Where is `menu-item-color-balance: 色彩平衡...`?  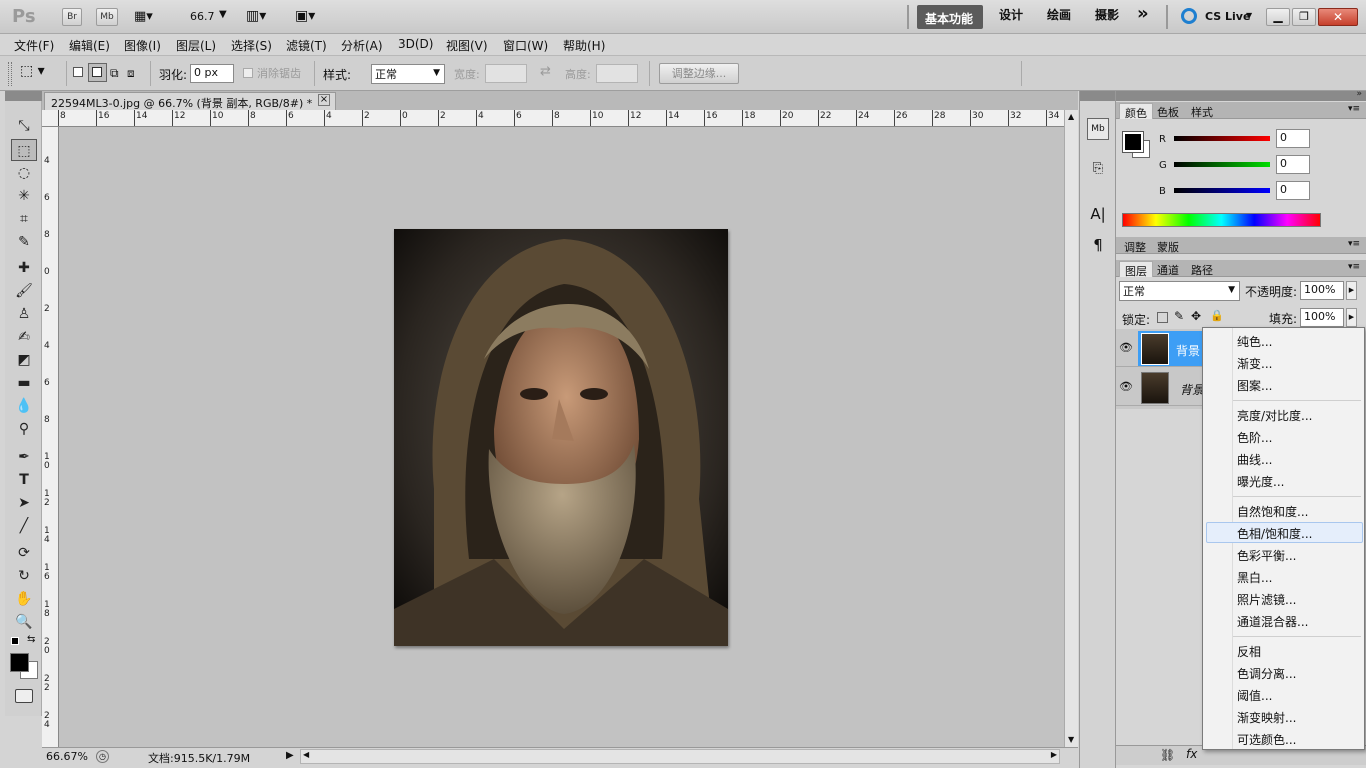 menu-item-color-balance: 色彩平衡... is located at coordinates (1266, 555).